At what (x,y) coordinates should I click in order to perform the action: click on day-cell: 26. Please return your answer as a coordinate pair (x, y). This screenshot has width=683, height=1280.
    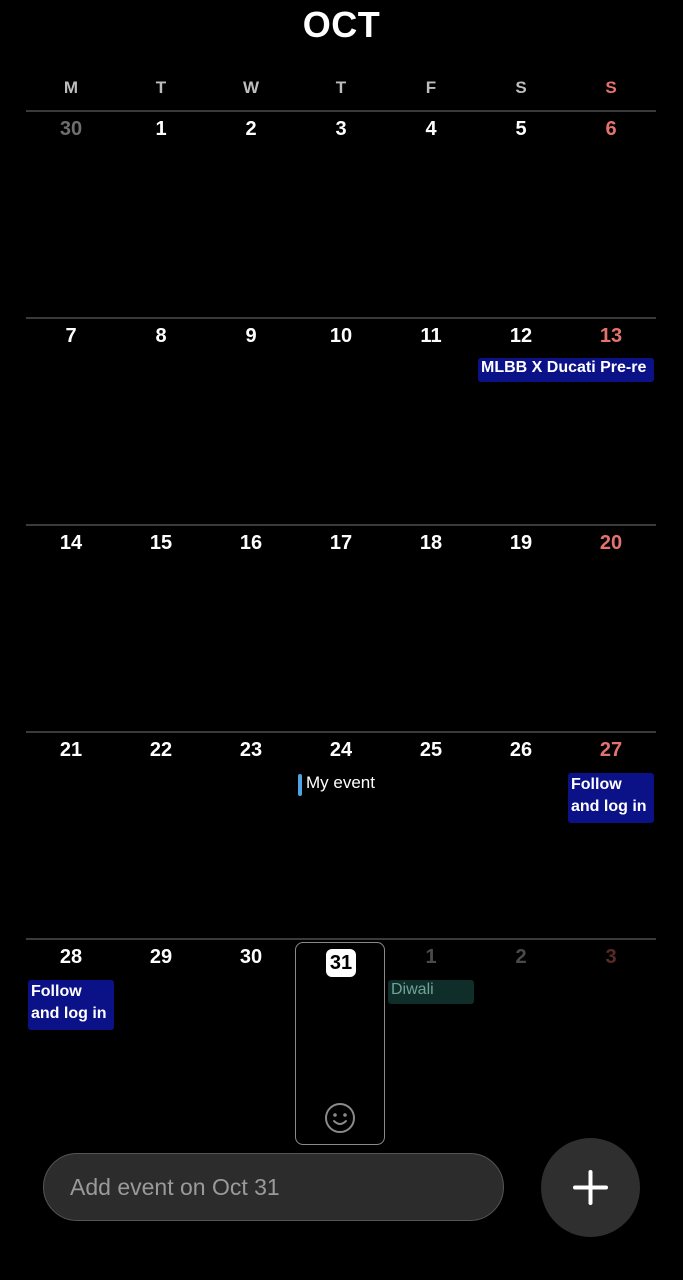
    Looking at the image, I should click on (521, 835).